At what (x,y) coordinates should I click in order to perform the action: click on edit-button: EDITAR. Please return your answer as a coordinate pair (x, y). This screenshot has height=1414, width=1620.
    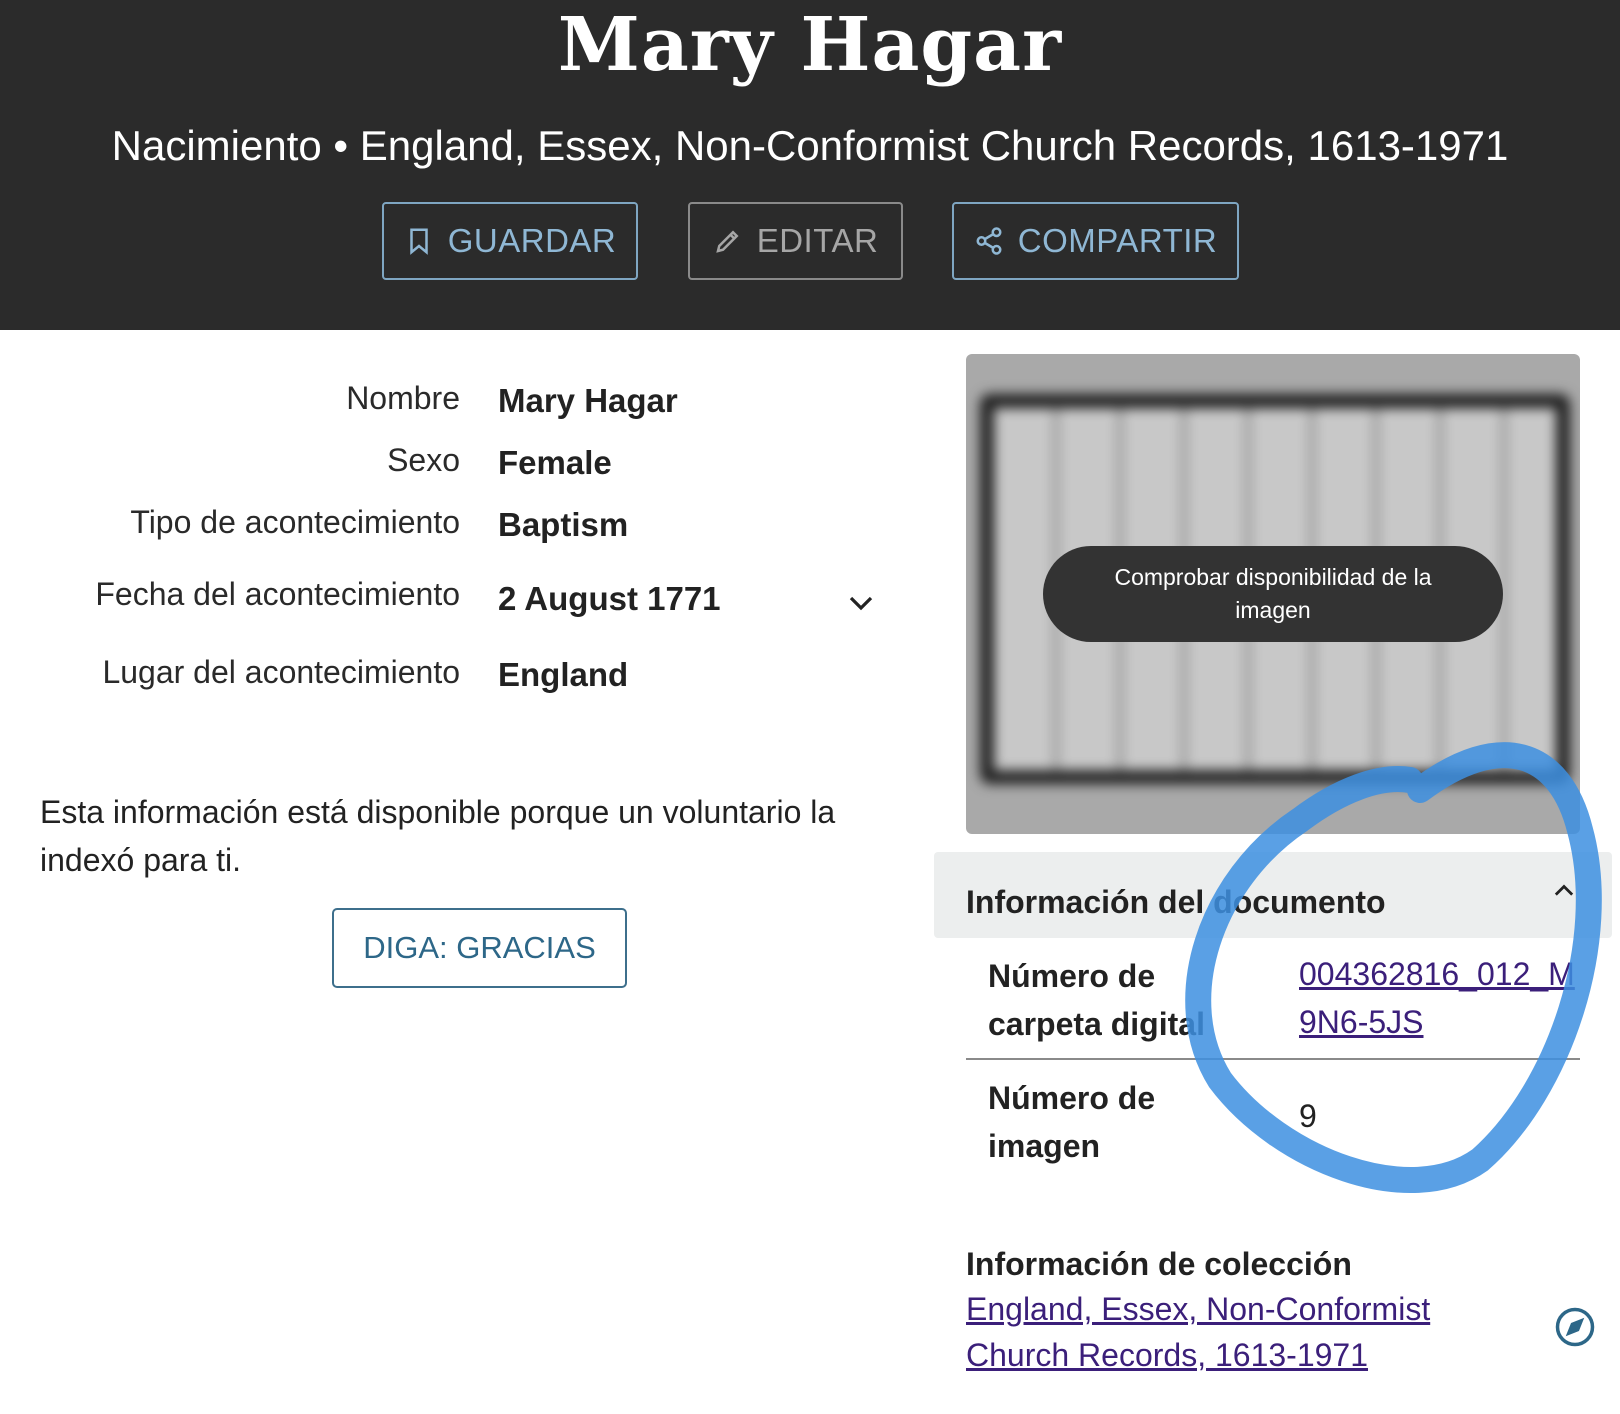
    Looking at the image, I should click on (795, 241).